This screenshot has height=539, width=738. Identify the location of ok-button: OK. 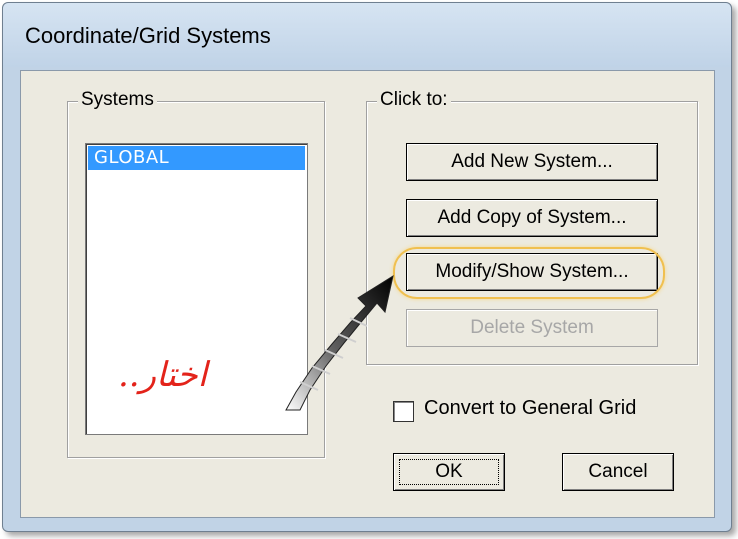
(449, 472).